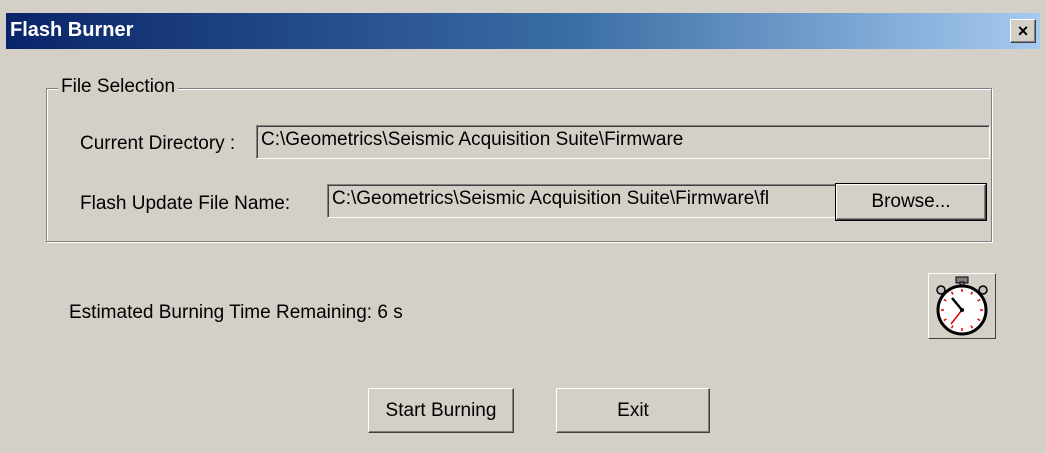 The width and height of the screenshot is (1046, 453). I want to click on current-directory-label: Current Directory :, so click(158, 143).